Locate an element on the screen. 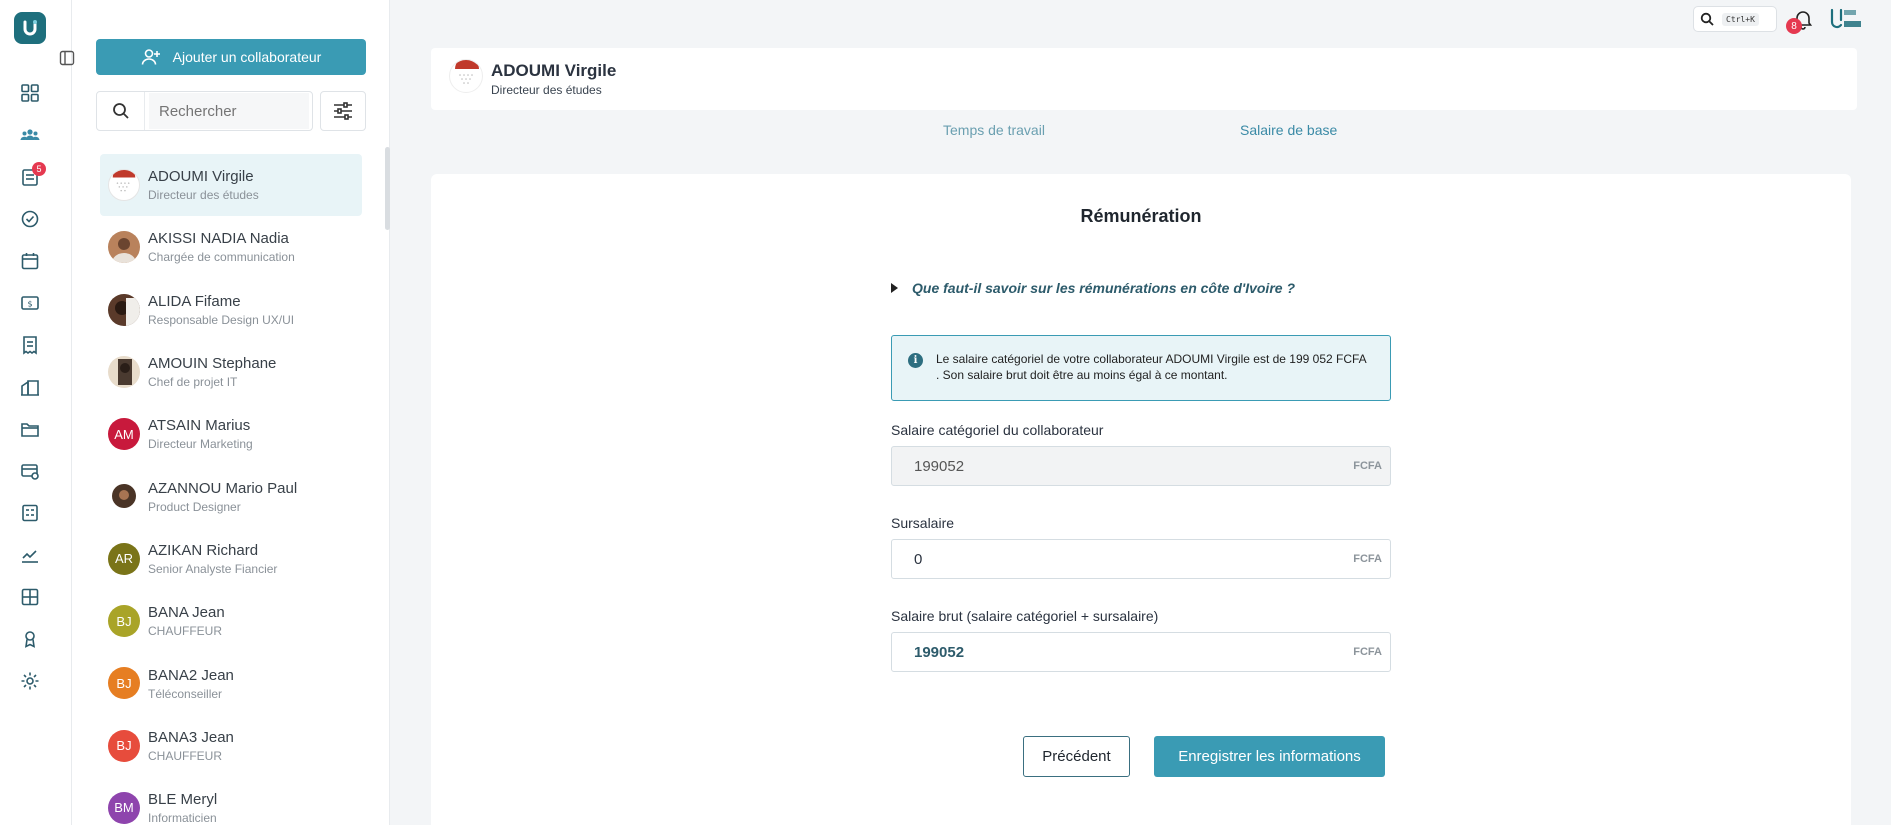  caret-right-icon is located at coordinates (894, 288).